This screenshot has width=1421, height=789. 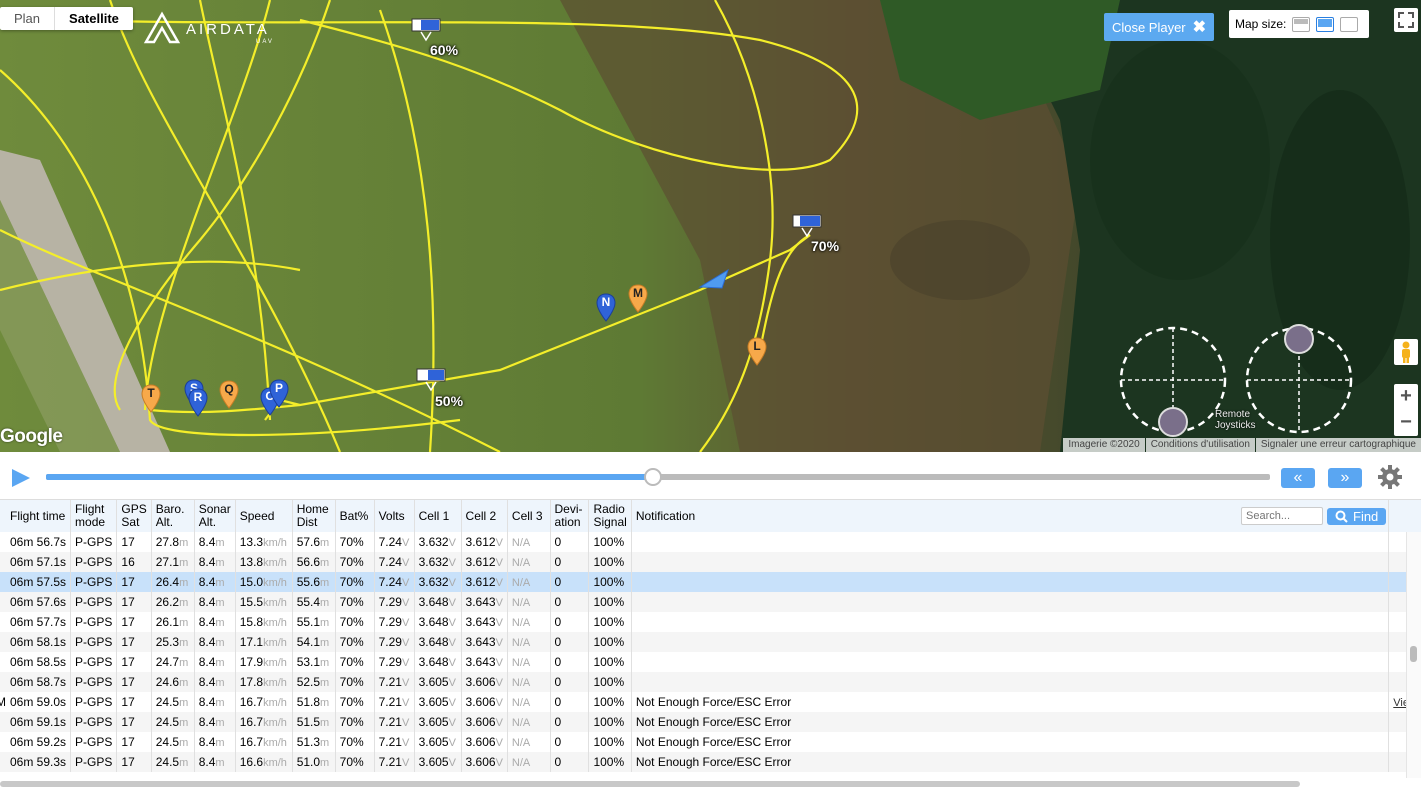 I want to click on cell-value: 15.0, so click(x=251, y=582).